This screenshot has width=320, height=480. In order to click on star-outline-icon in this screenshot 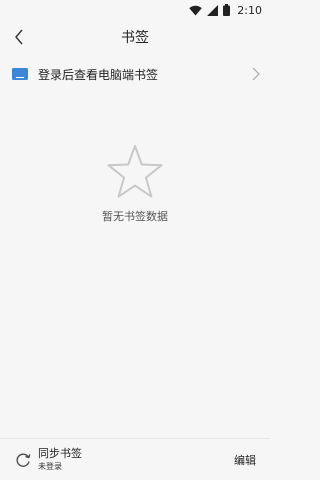, I will do `click(135, 171)`.